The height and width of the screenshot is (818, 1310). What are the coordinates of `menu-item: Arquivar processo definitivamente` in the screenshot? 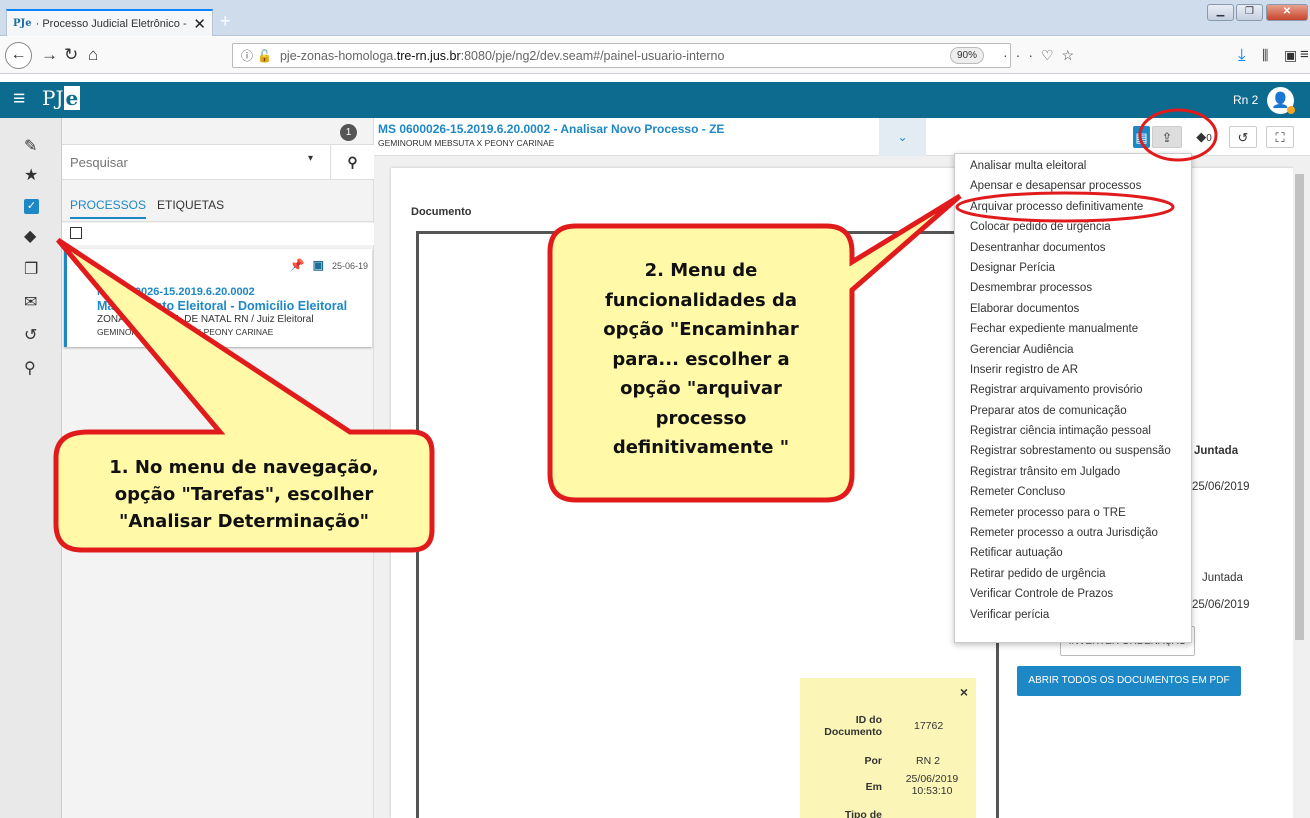 It's located at (1073, 207).